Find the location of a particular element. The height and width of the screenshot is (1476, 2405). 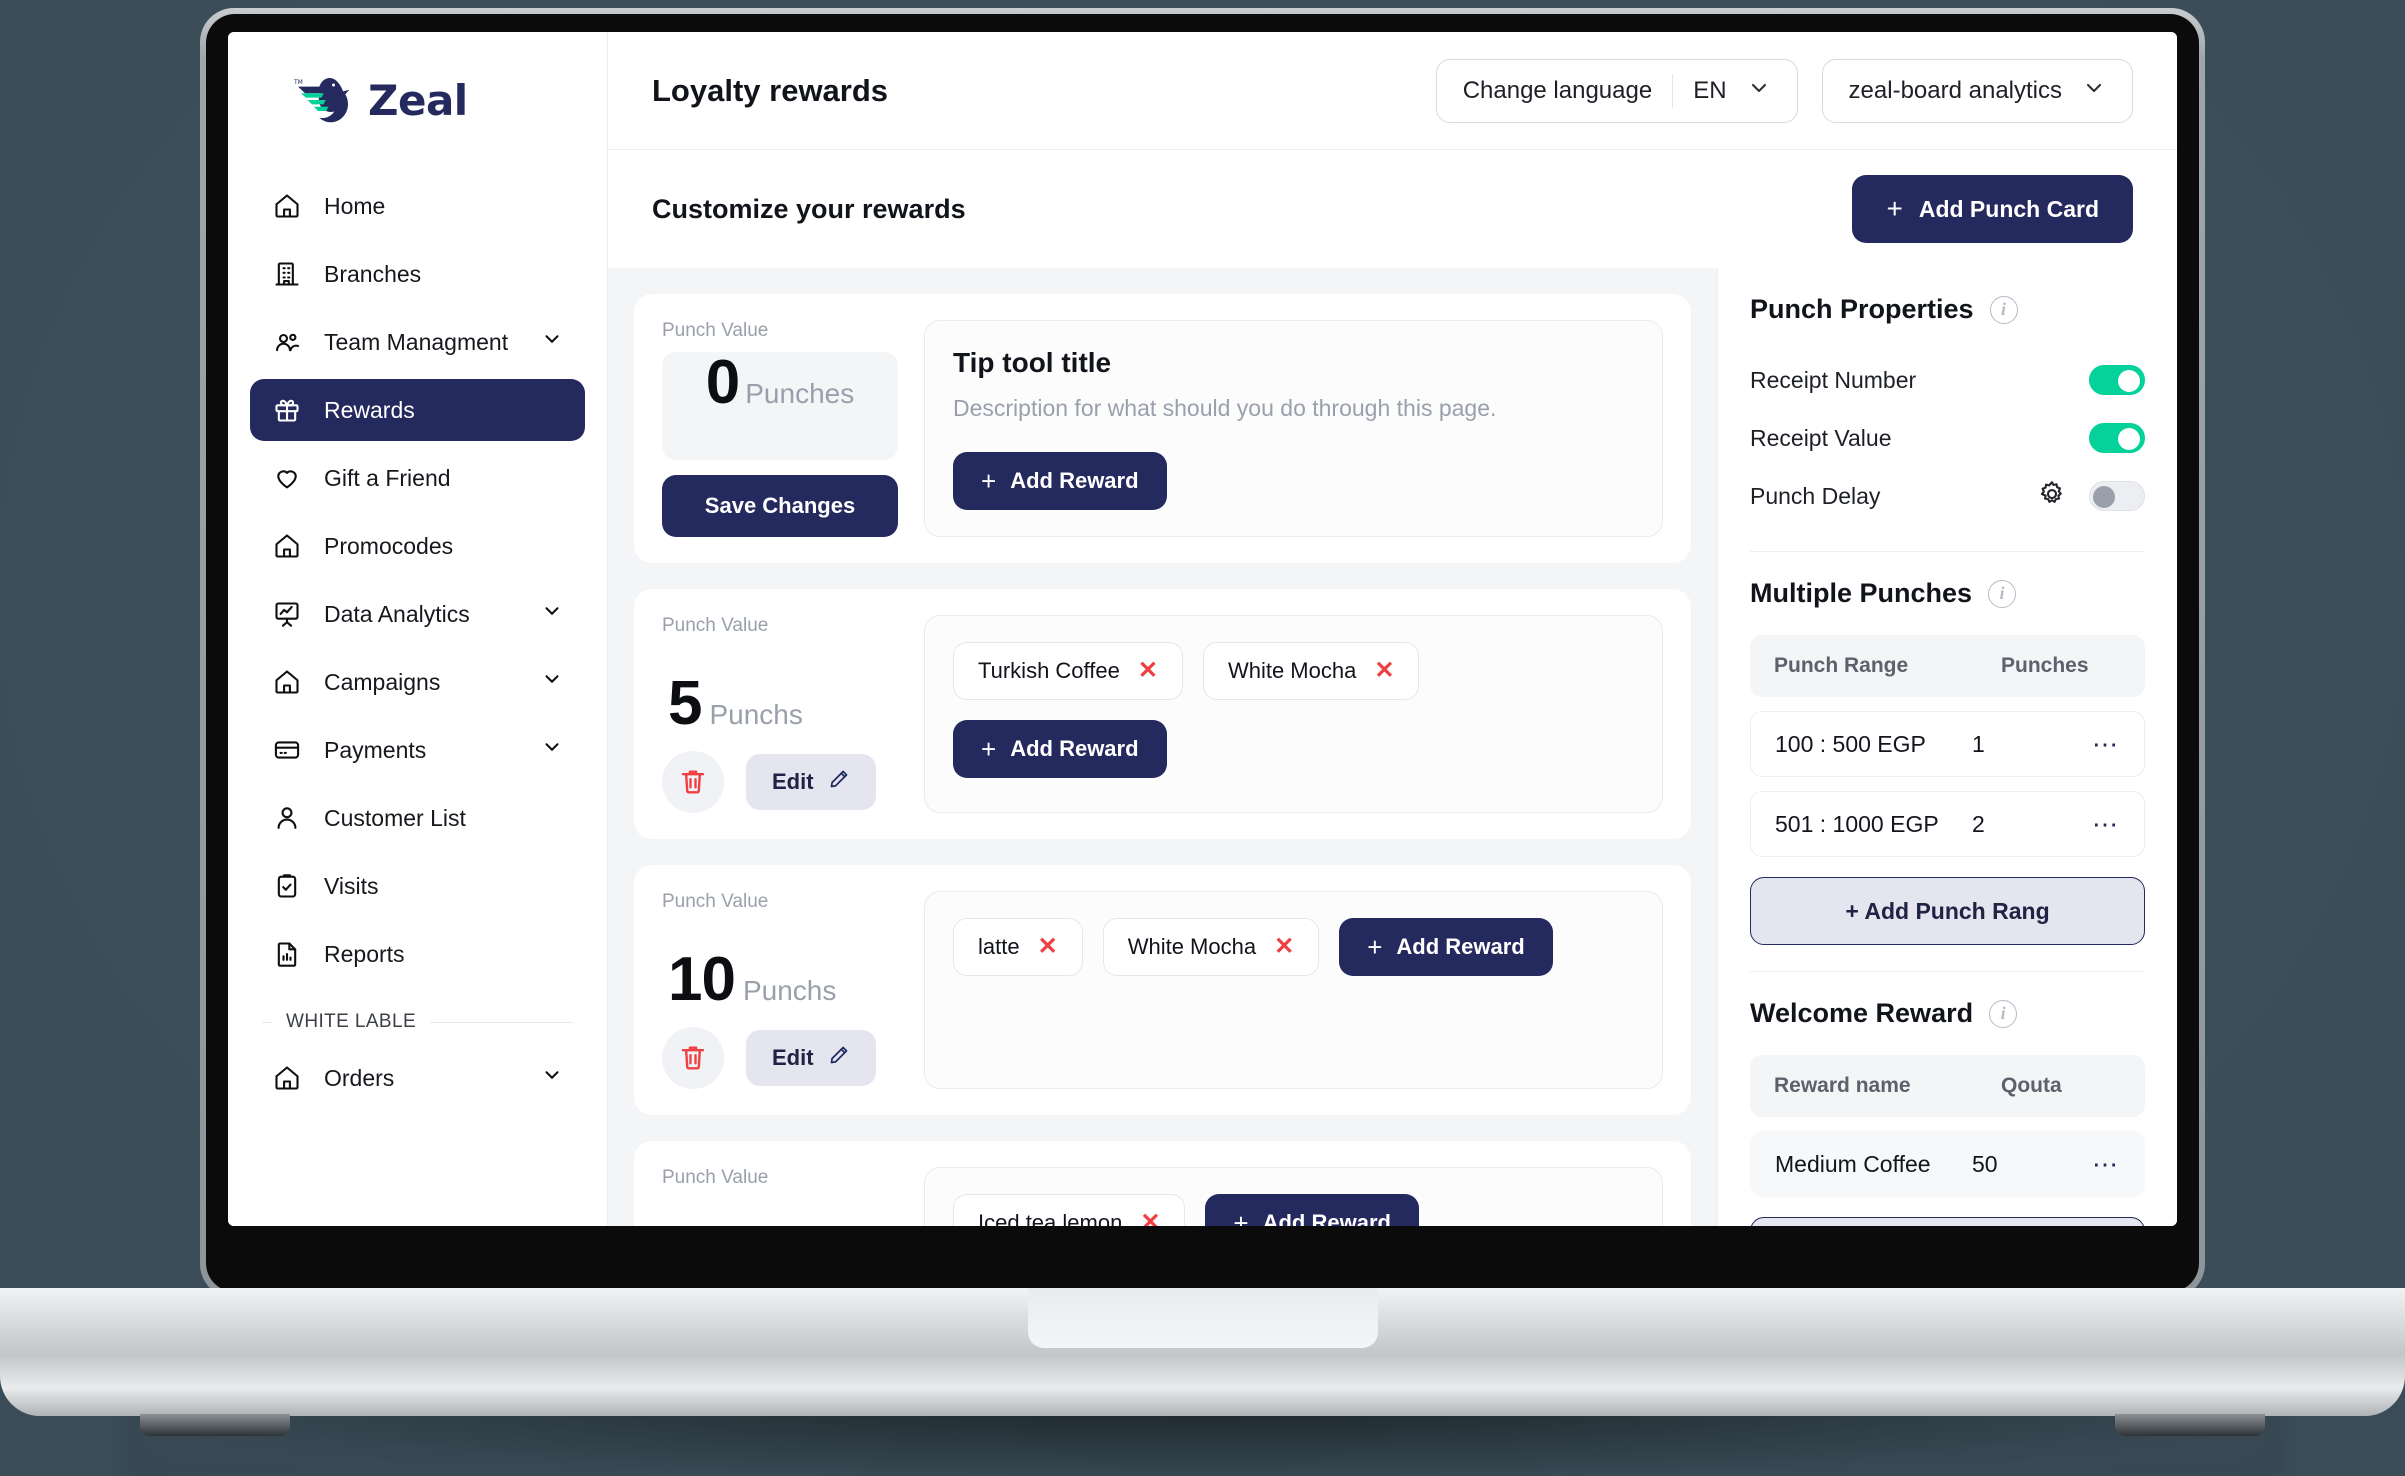

clipboard-check-icon is located at coordinates (287, 886).